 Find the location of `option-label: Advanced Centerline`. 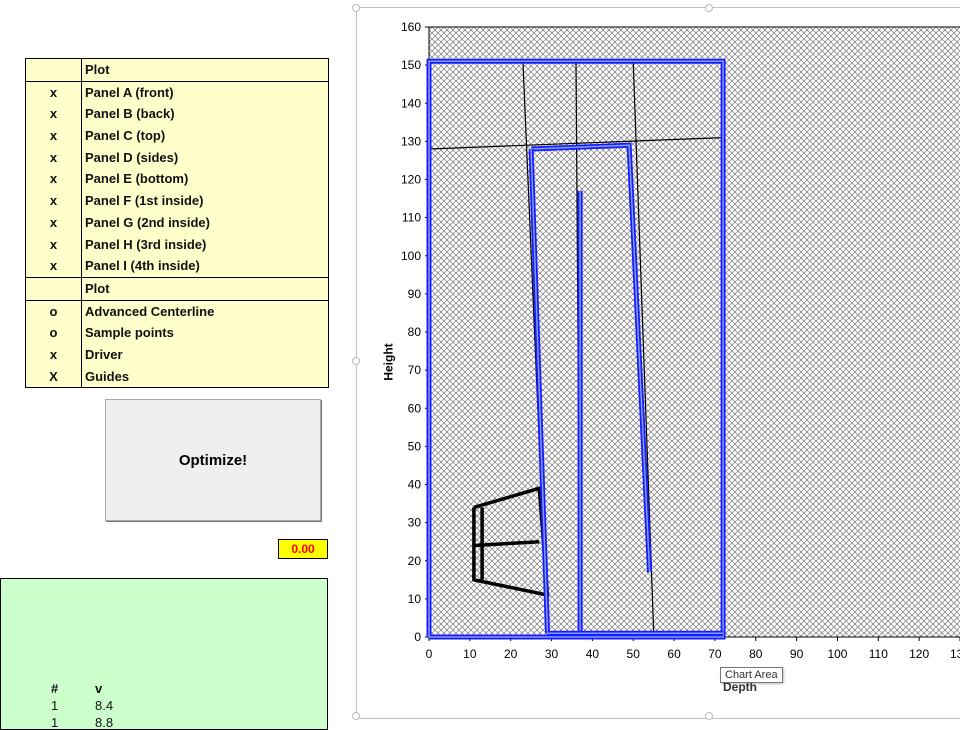

option-label: Advanced Centerline is located at coordinates (150, 311).